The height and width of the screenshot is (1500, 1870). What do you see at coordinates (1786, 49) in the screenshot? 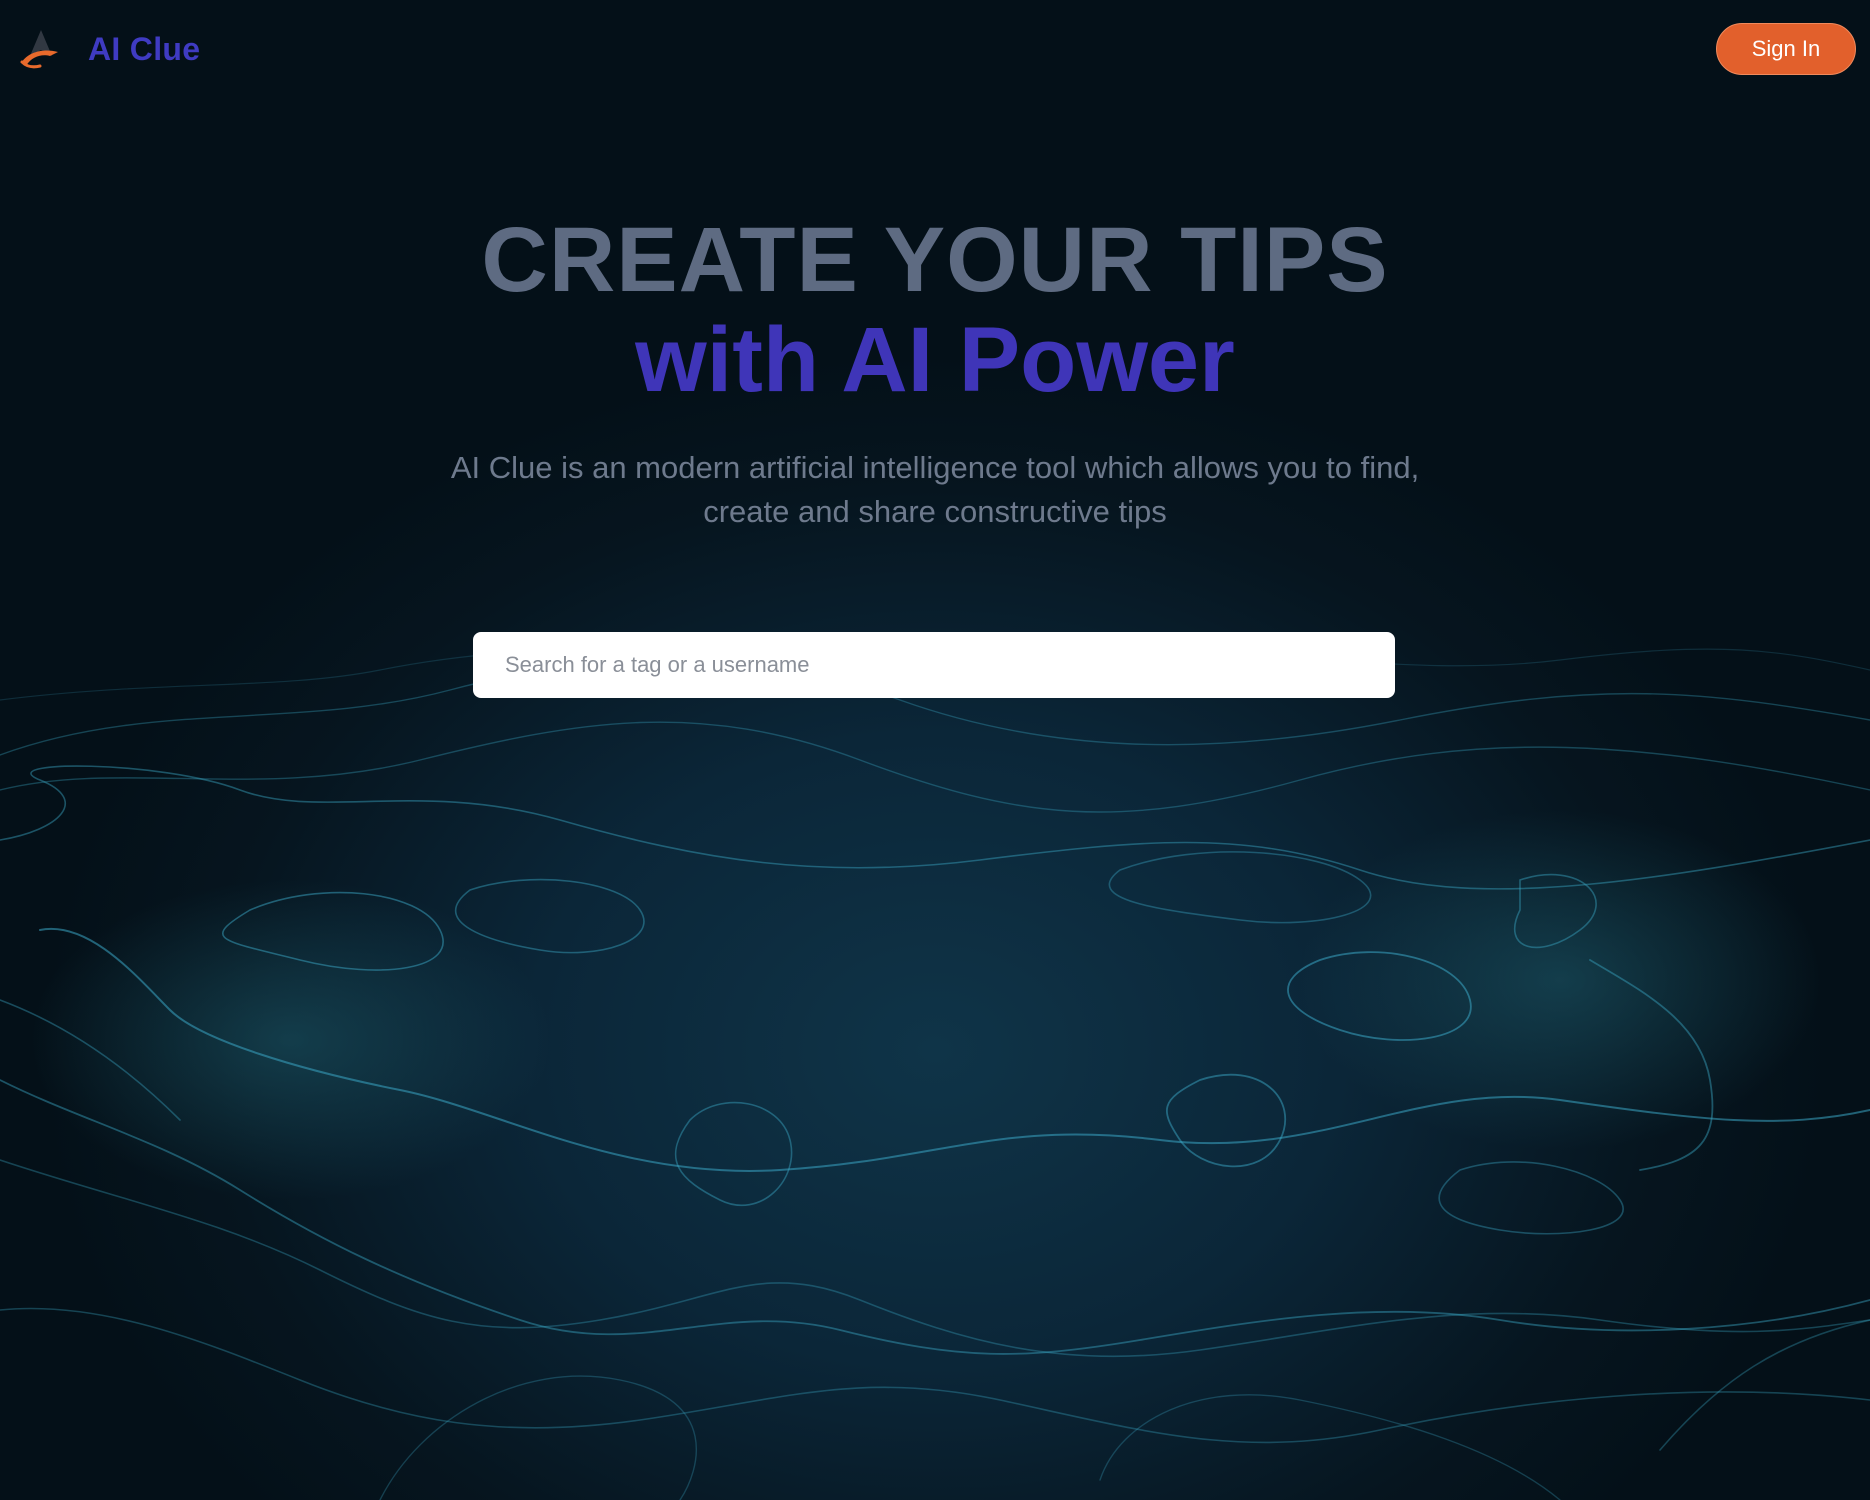
I see `sign-in-button: Sign In` at bounding box center [1786, 49].